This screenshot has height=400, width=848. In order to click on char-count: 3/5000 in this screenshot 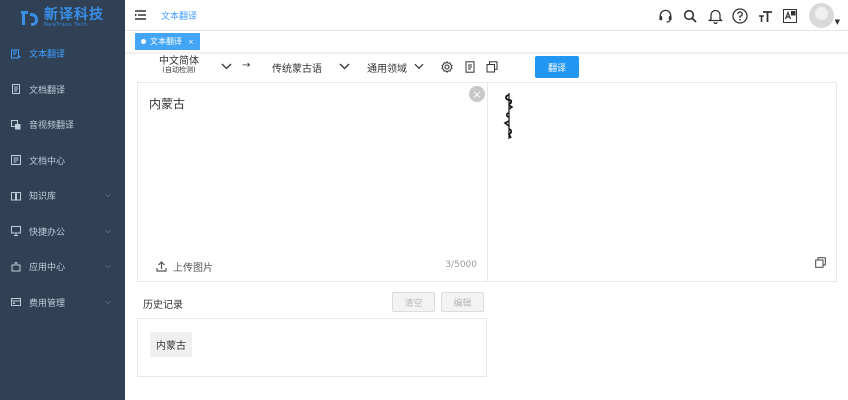, I will do `click(461, 265)`.